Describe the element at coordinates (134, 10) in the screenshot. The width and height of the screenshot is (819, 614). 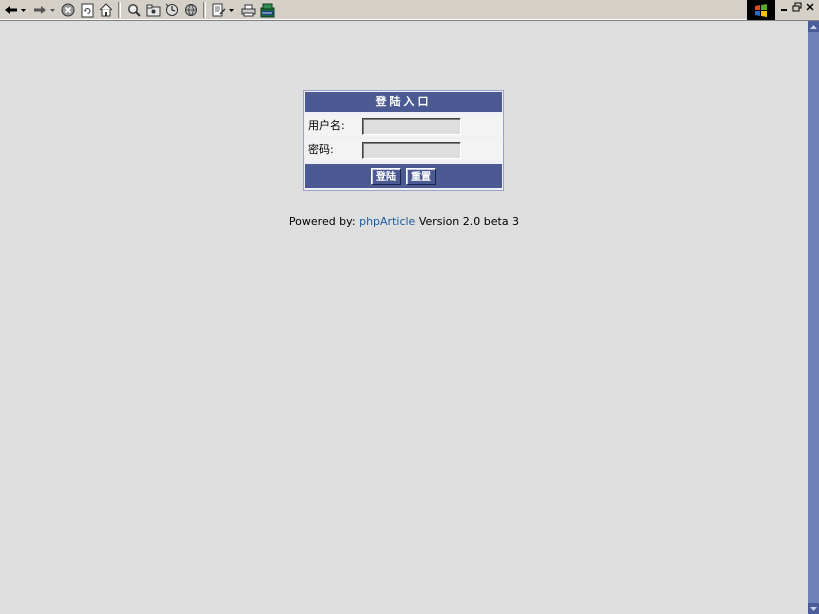
I see `search-icon` at that location.